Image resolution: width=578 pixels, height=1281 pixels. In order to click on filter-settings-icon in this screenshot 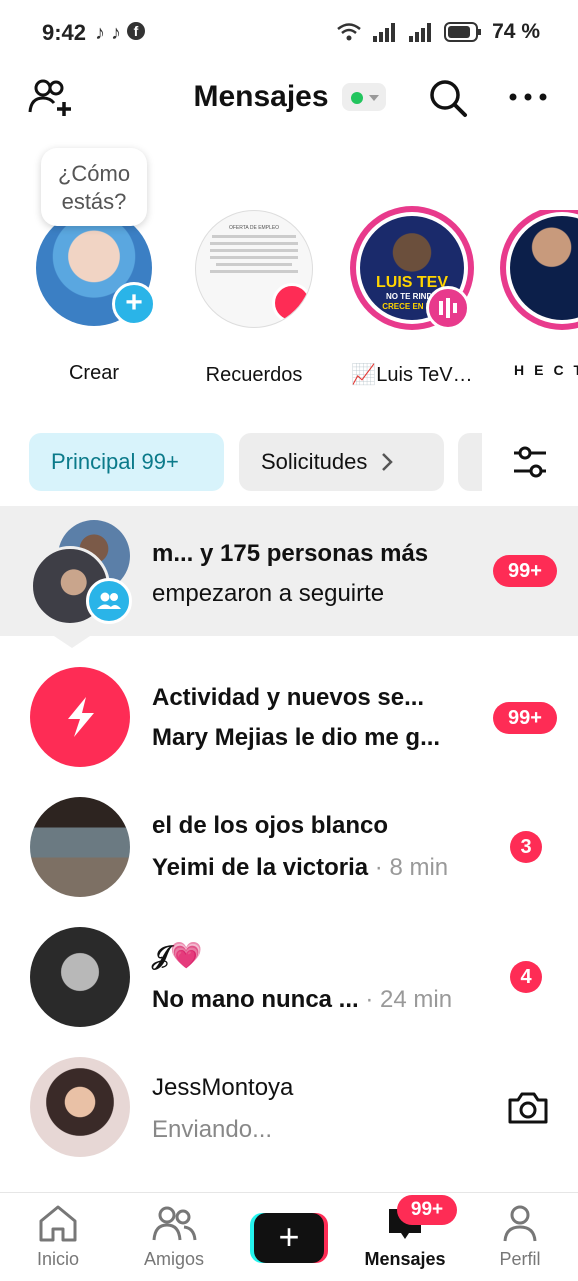, I will do `click(530, 462)`.